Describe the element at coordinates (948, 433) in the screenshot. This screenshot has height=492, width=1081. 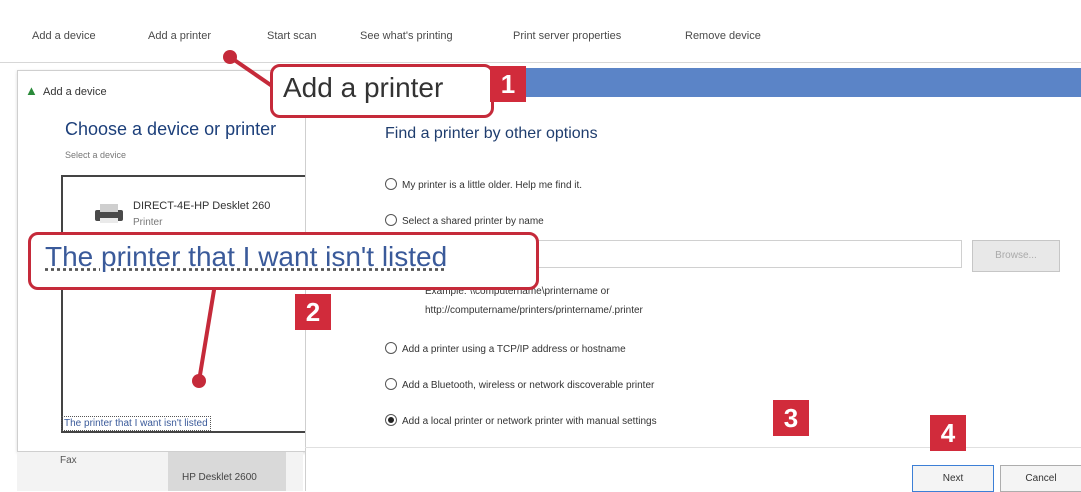
I see `step-badge-4: 4` at that location.